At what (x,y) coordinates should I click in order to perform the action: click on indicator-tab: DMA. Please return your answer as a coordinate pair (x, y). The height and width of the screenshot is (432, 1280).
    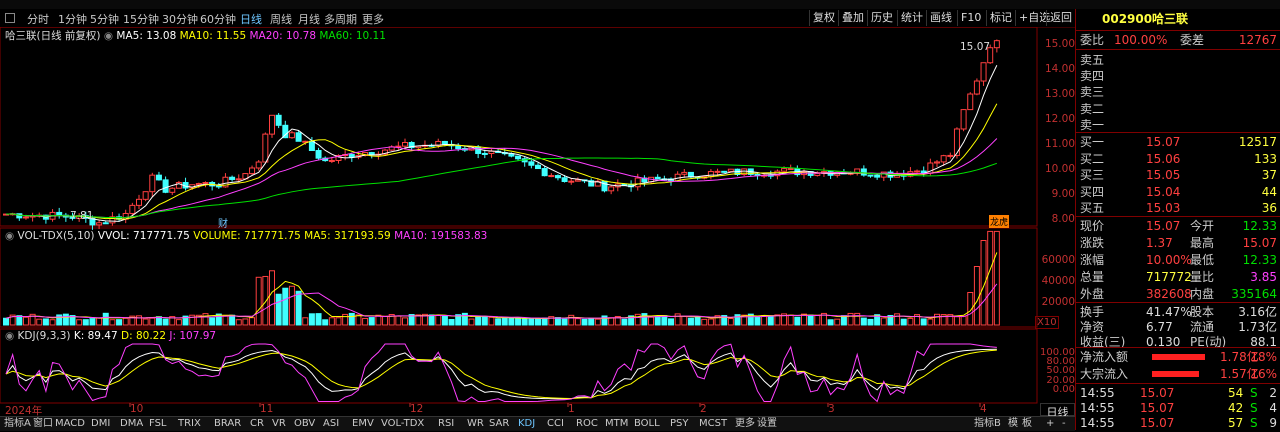
    Looking at the image, I should click on (131, 424).